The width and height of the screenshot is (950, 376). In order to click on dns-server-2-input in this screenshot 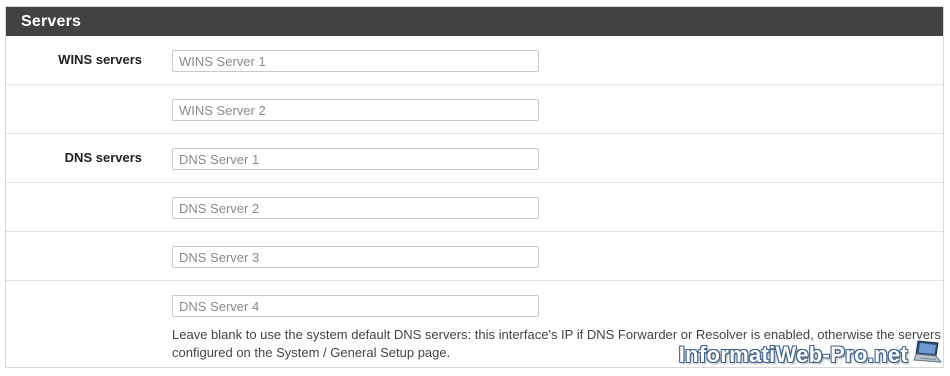, I will do `click(355, 208)`.